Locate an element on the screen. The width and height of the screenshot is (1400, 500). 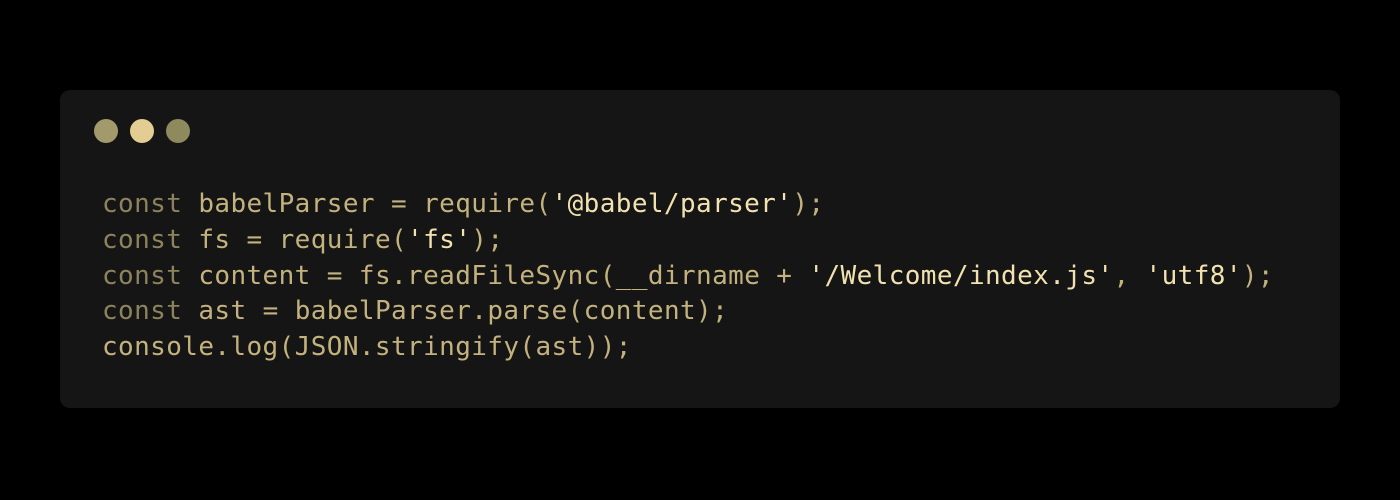
code-punctuation: + is located at coordinates (784, 275).